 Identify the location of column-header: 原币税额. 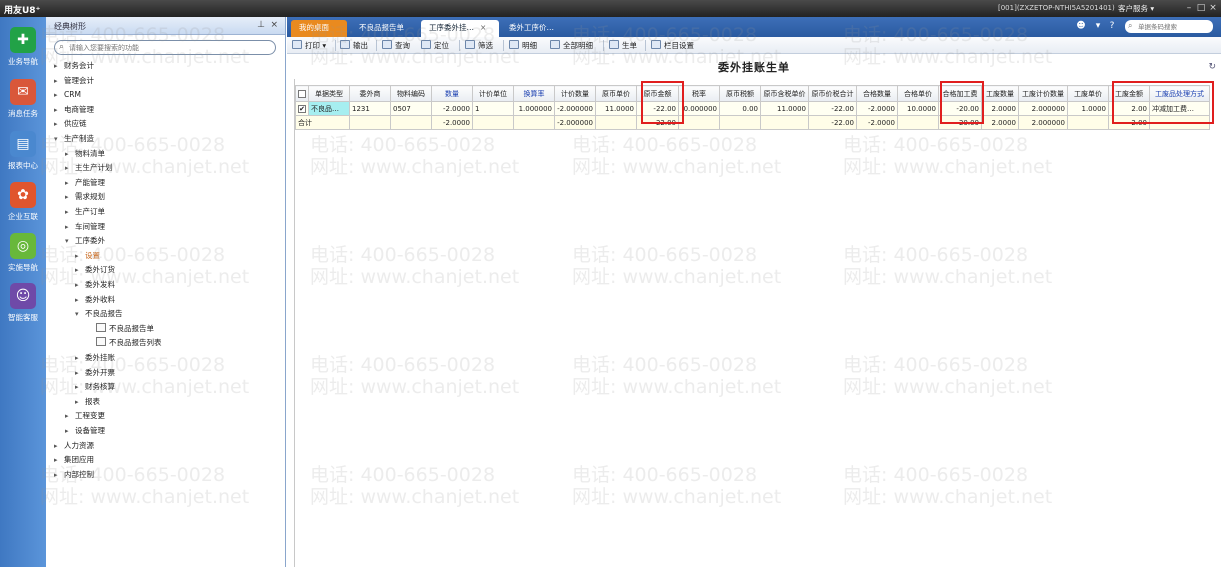
(740, 93).